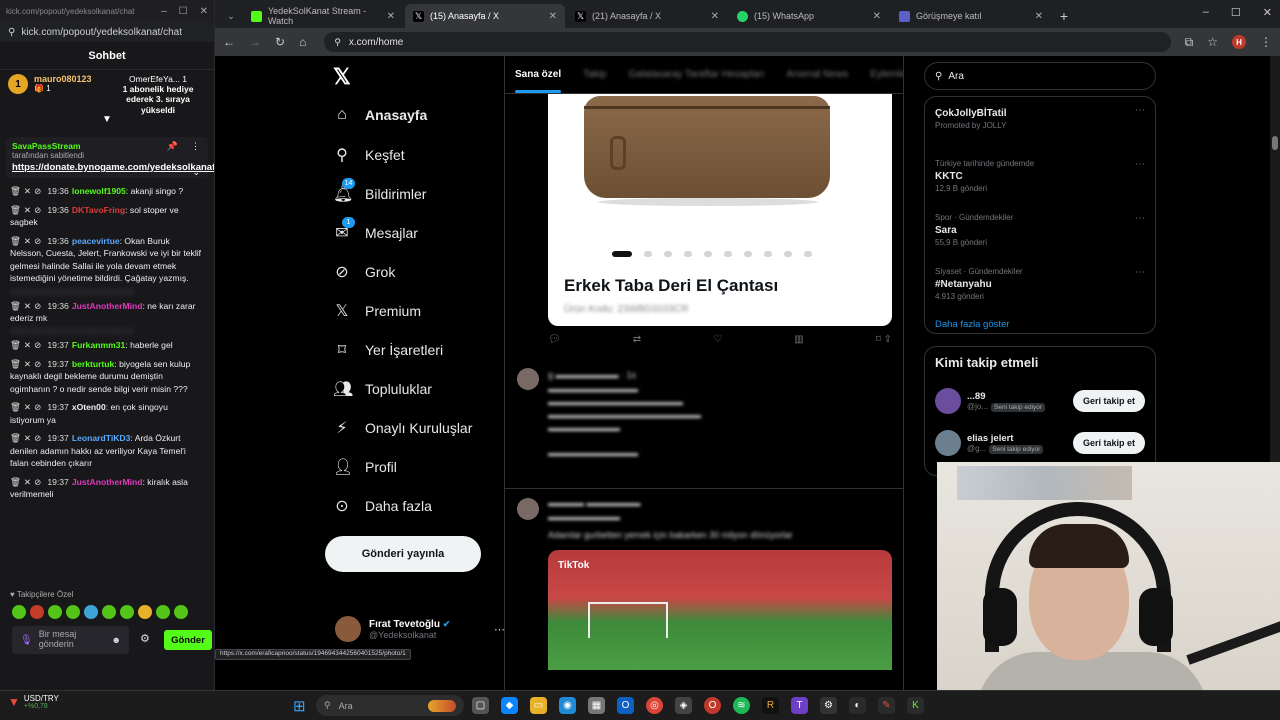 This screenshot has height=720, width=1280. Describe the element at coordinates (1189, 42) in the screenshot. I see `install-app-icon: ⧉` at that location.